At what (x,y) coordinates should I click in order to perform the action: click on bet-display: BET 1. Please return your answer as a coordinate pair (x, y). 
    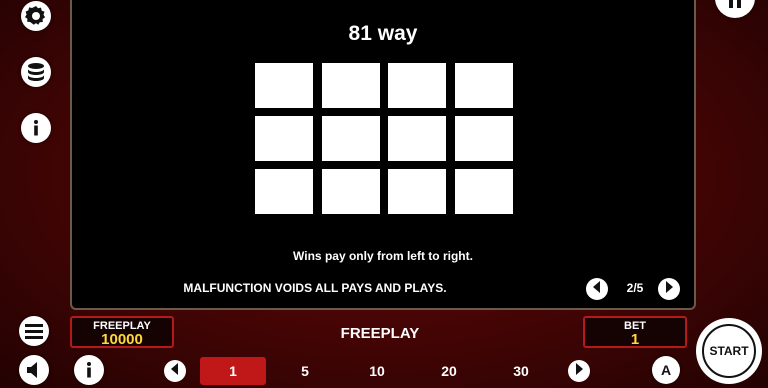
    Looking at the image, I should click on (635, 332).